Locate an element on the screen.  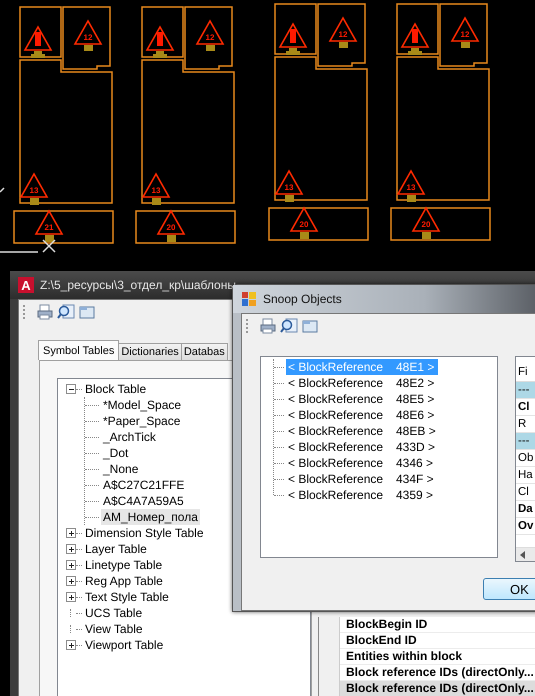
tab: Dictionaries is located at coordinates (150, 351).